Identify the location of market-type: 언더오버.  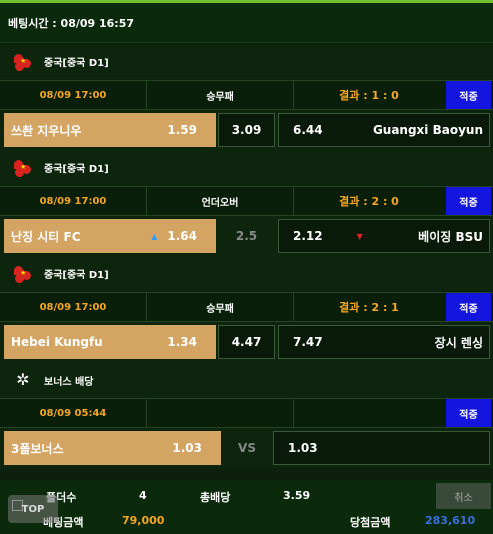
(220, 201).